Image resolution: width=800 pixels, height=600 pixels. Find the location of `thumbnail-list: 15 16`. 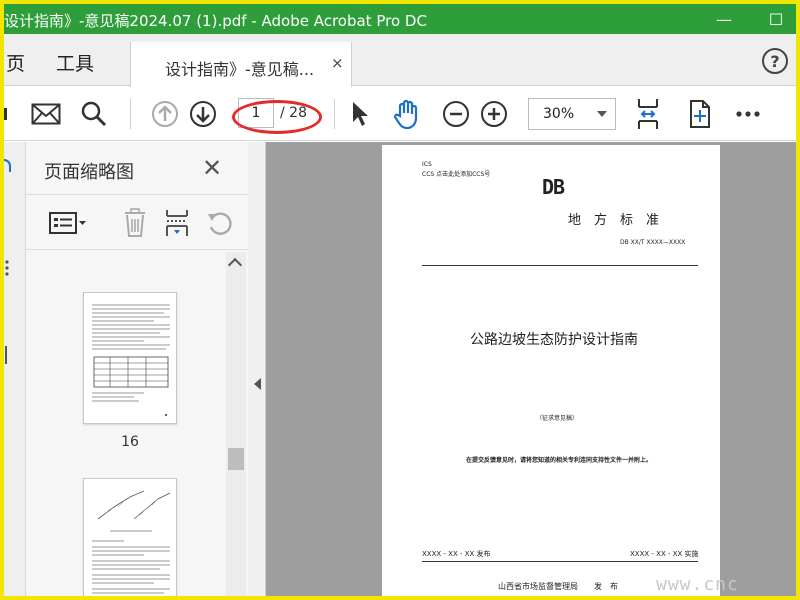

thumbnail-list: 15 16 is located at coordinates (126, 424).